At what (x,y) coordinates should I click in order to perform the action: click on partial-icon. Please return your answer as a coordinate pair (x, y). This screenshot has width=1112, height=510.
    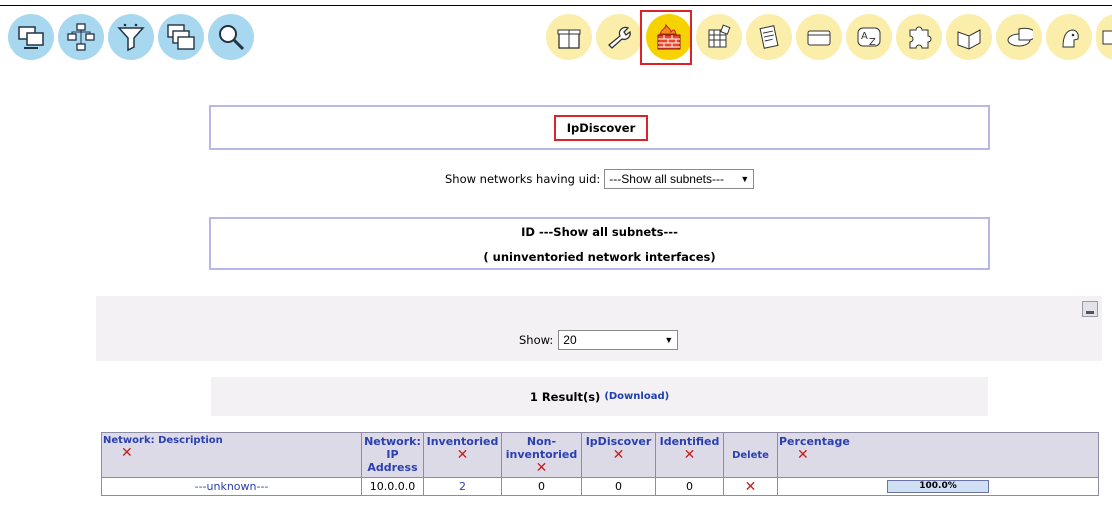
    Looking at the image, I should click on (1104, 37).